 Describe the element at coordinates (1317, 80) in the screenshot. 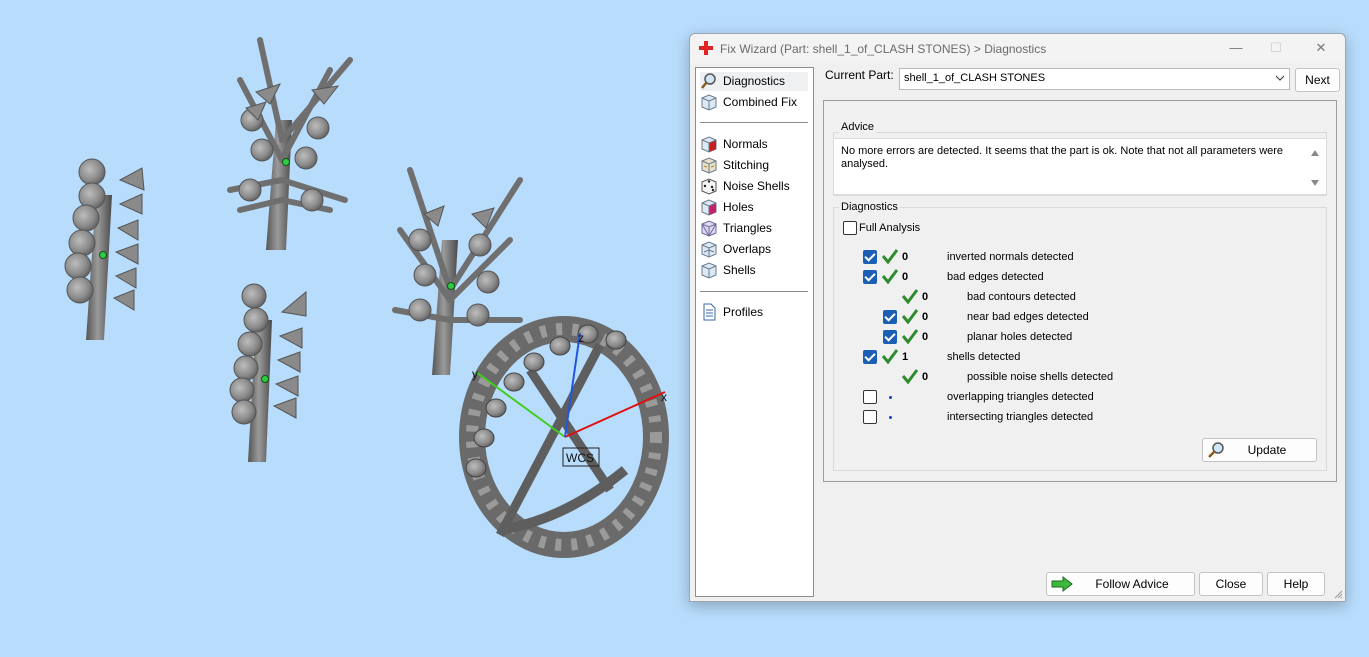

I see `next-button: Next` at that location.